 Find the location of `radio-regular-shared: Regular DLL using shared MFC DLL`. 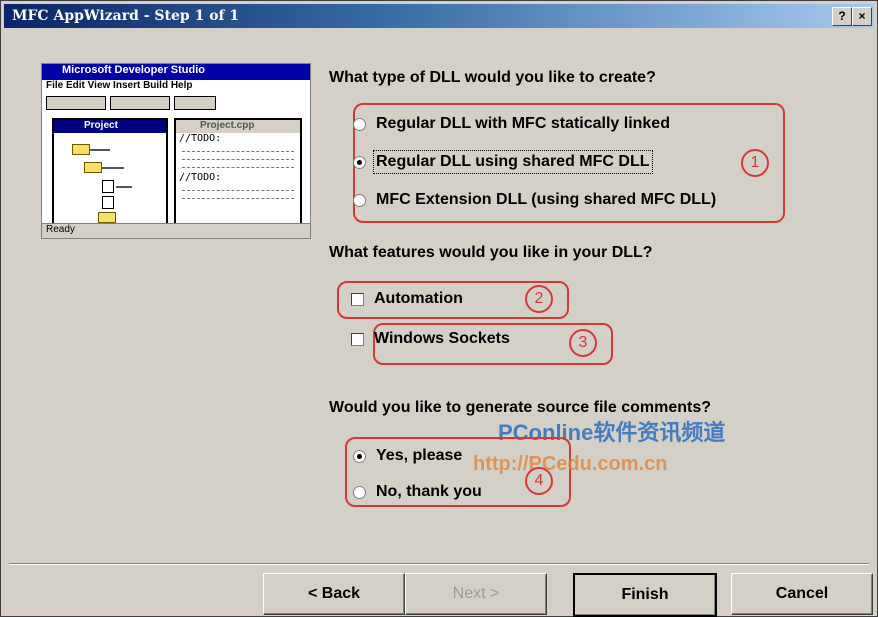

radio-regular-shared: Regular DLL using shared MFC DLL is located at coordinates (503, 162).